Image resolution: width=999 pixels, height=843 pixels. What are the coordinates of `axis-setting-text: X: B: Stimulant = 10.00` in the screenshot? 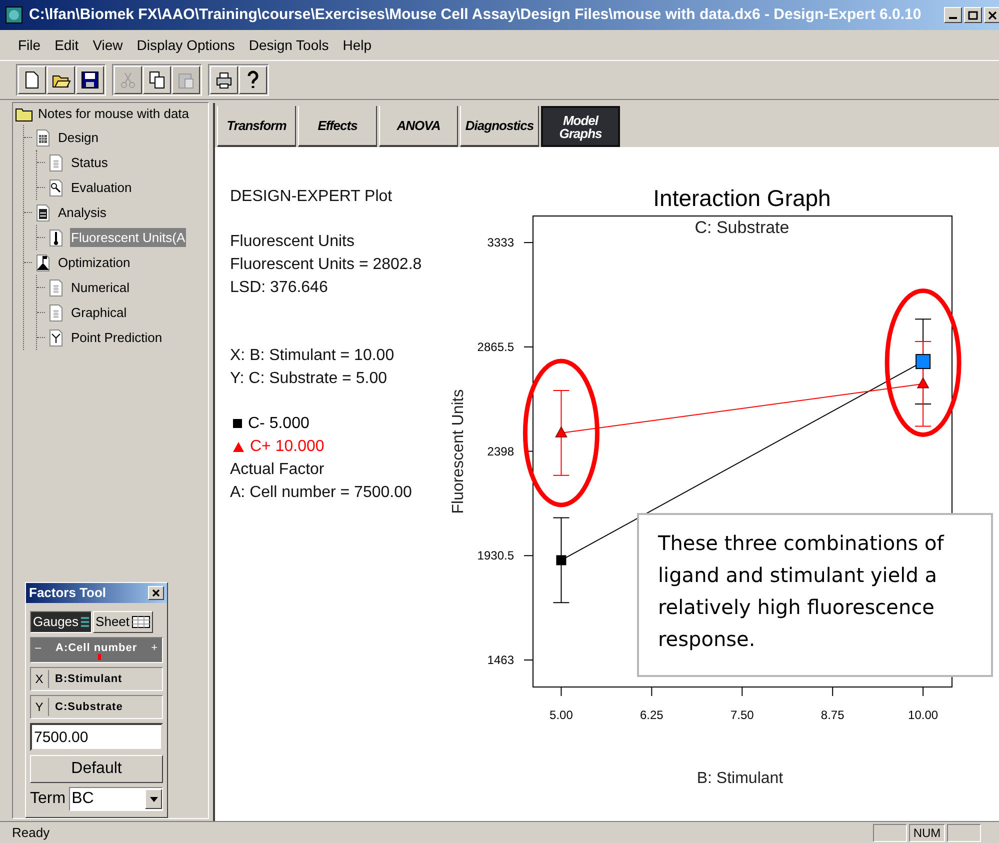 It's located at (312, 356).